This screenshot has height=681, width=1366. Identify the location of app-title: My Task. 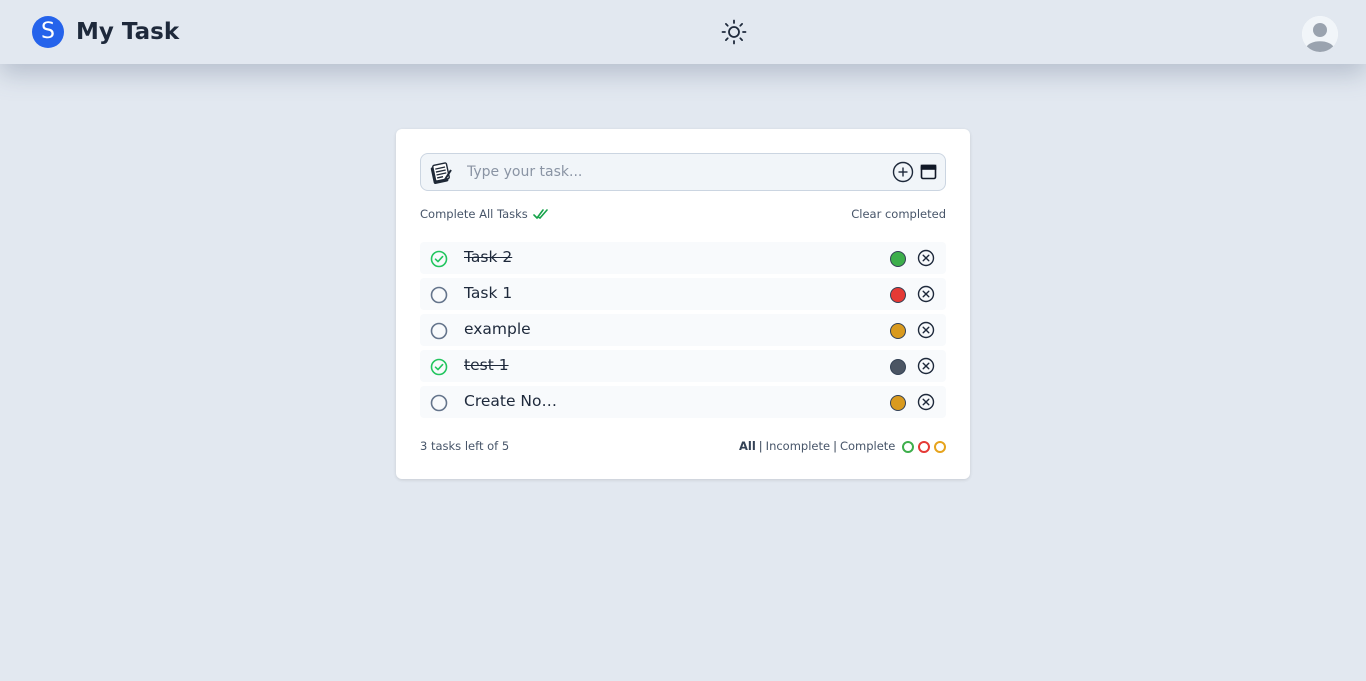
(128, 32).